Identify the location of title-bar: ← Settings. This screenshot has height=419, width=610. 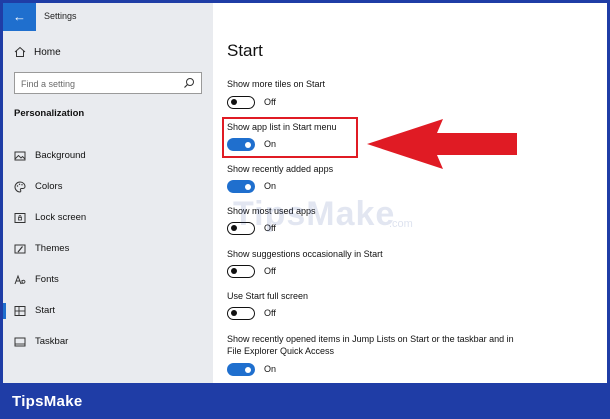
(108, 17).